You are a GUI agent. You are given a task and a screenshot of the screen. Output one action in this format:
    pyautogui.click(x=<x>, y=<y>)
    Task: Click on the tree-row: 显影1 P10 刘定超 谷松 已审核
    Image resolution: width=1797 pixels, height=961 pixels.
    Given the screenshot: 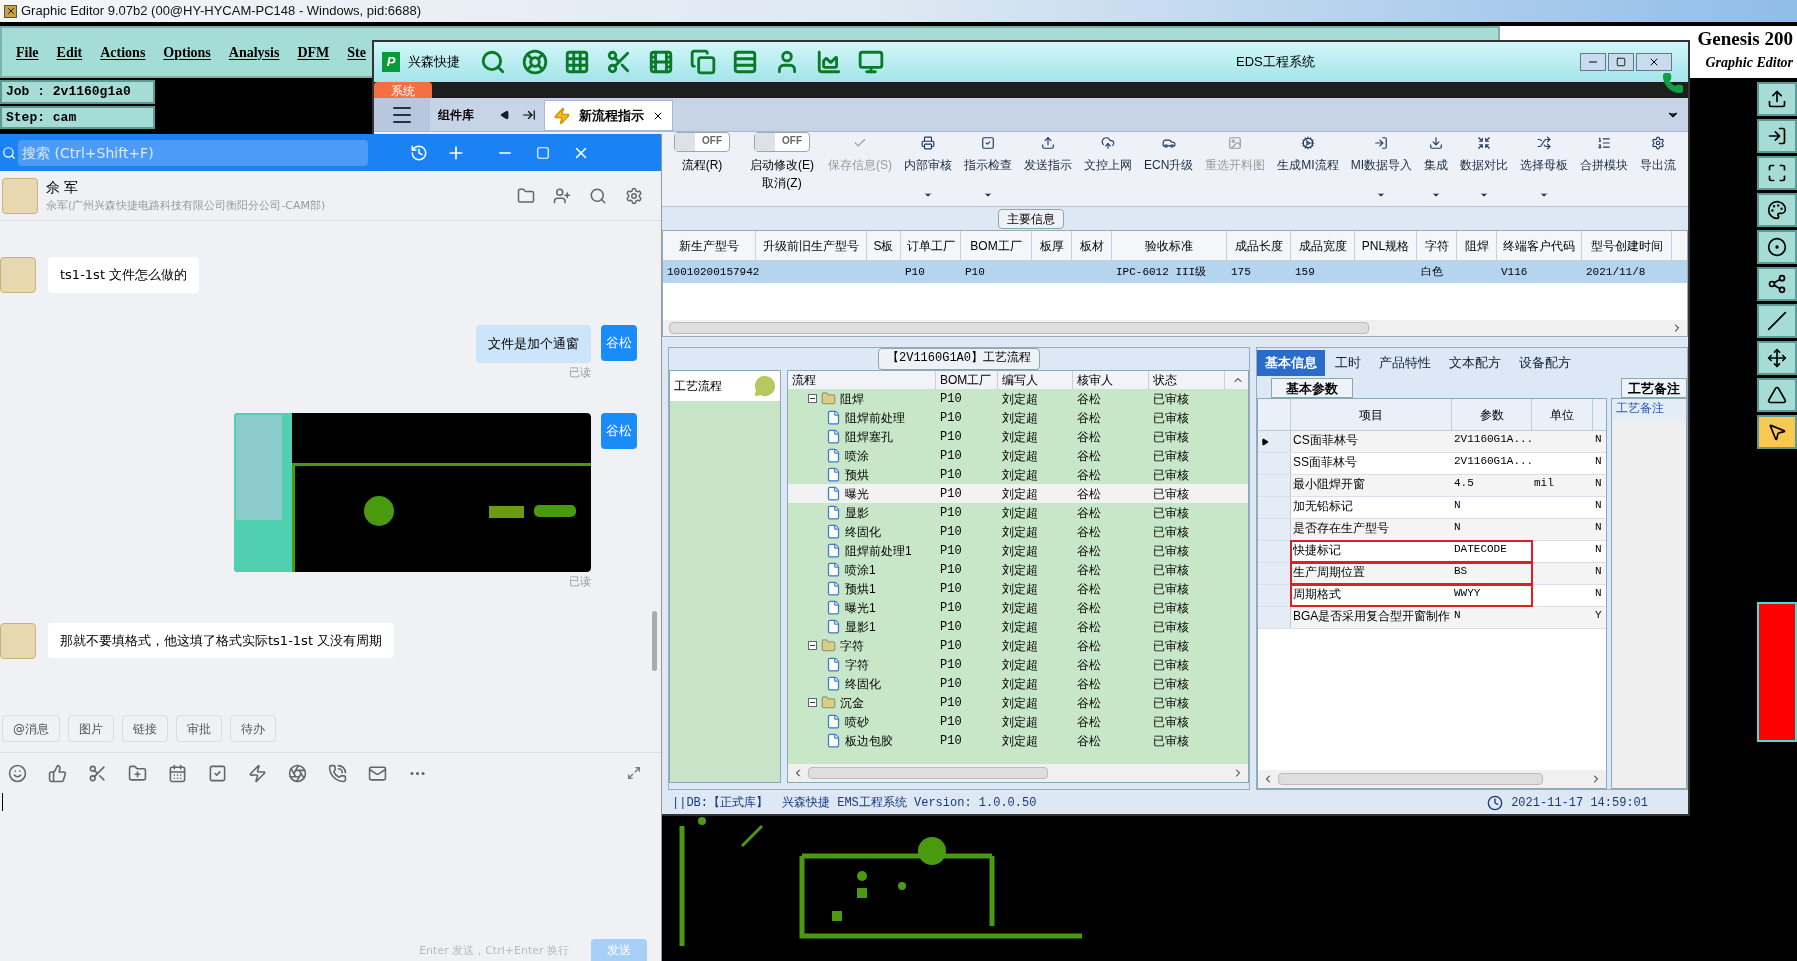 What is the action you would take?
    pyautogui.click(x=1018, y=626)
    